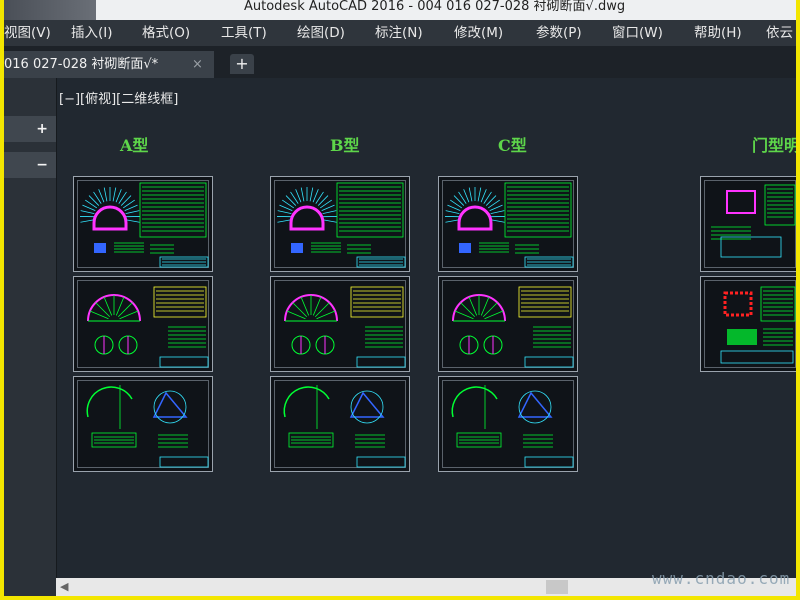 This screenshot has width=800, height=600. Describe the element at coordinates (478, 33) in the screenshot. I see `menu-modify: 修改(M)` at that location.